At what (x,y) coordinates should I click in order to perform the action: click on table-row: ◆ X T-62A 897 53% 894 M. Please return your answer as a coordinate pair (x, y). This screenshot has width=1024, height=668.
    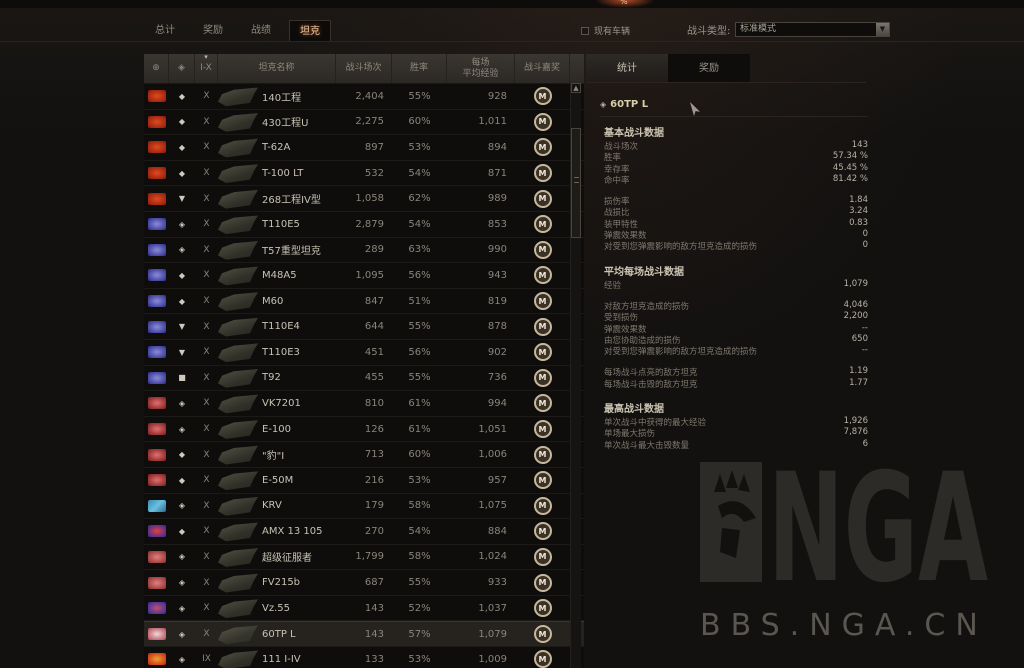
    Looking at the image, I should click on (364, 148).